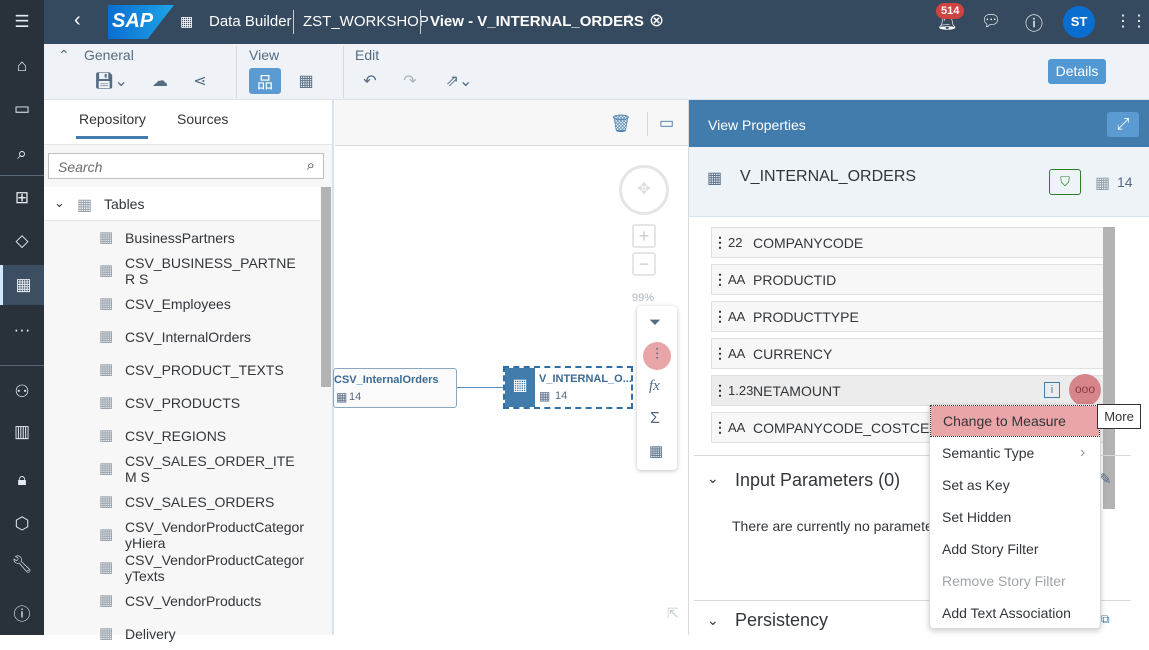 The image size is (1149, 650). I want to click on source-node: CSV_InternalOrders ▦ 14, so click(395, 388).